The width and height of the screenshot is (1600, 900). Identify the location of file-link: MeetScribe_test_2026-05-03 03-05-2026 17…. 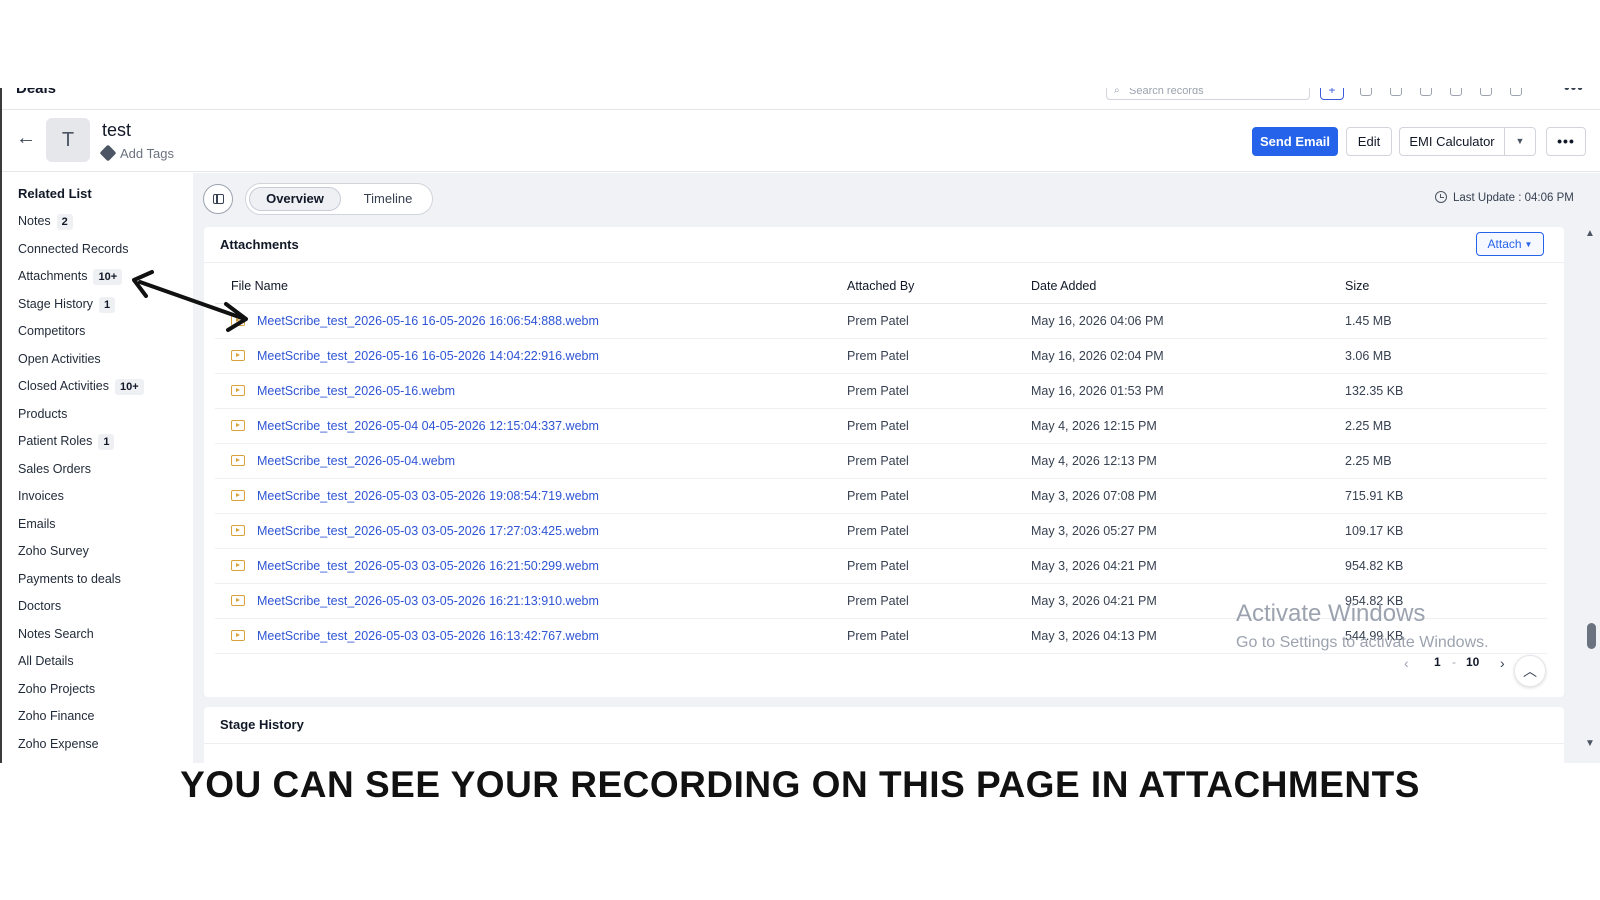
(428, 531).